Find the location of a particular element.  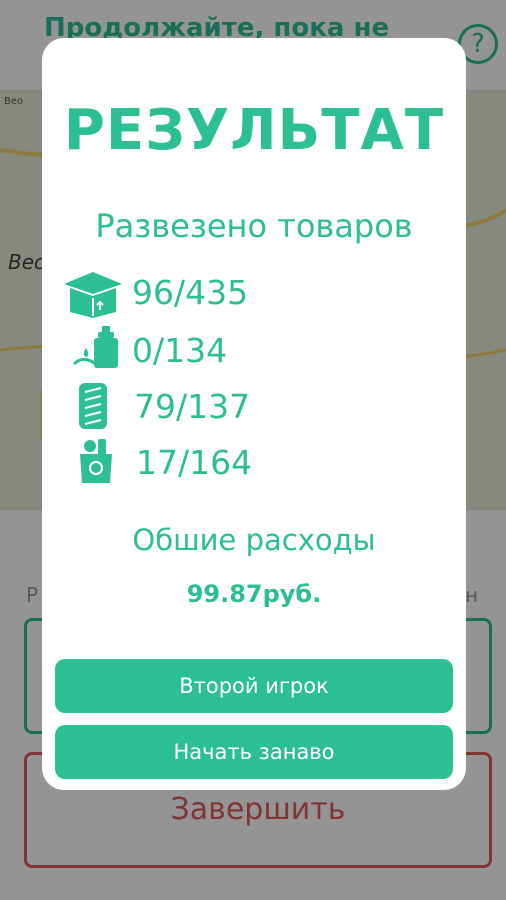

restart-button: Начать занаво is located at coordinates (254, 752).